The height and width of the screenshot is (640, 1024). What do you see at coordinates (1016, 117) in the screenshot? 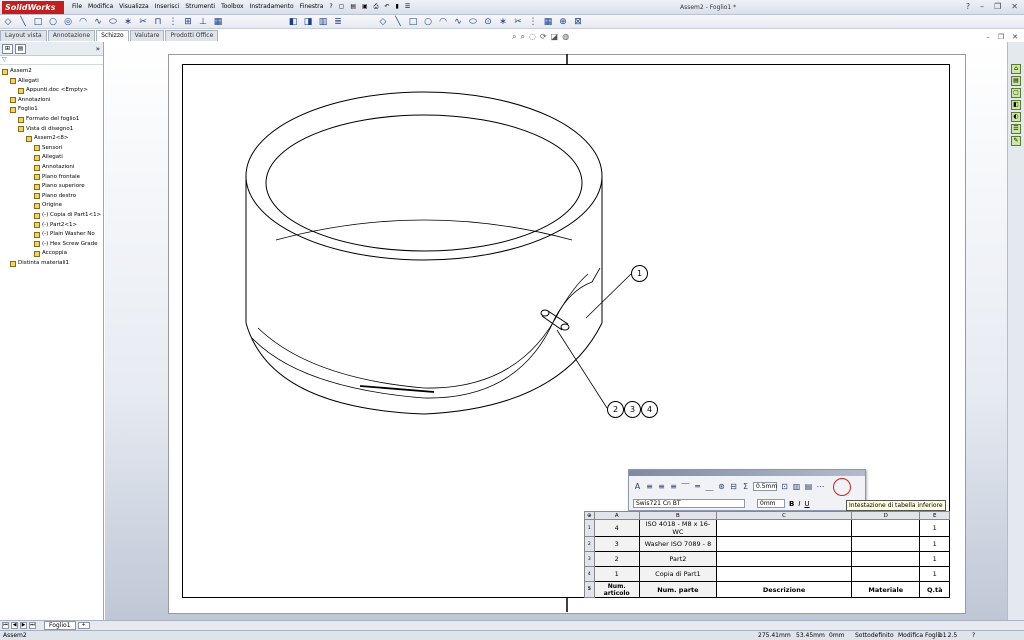
I see `appearances-icon: ◐` at bounding box center [1016, 117].